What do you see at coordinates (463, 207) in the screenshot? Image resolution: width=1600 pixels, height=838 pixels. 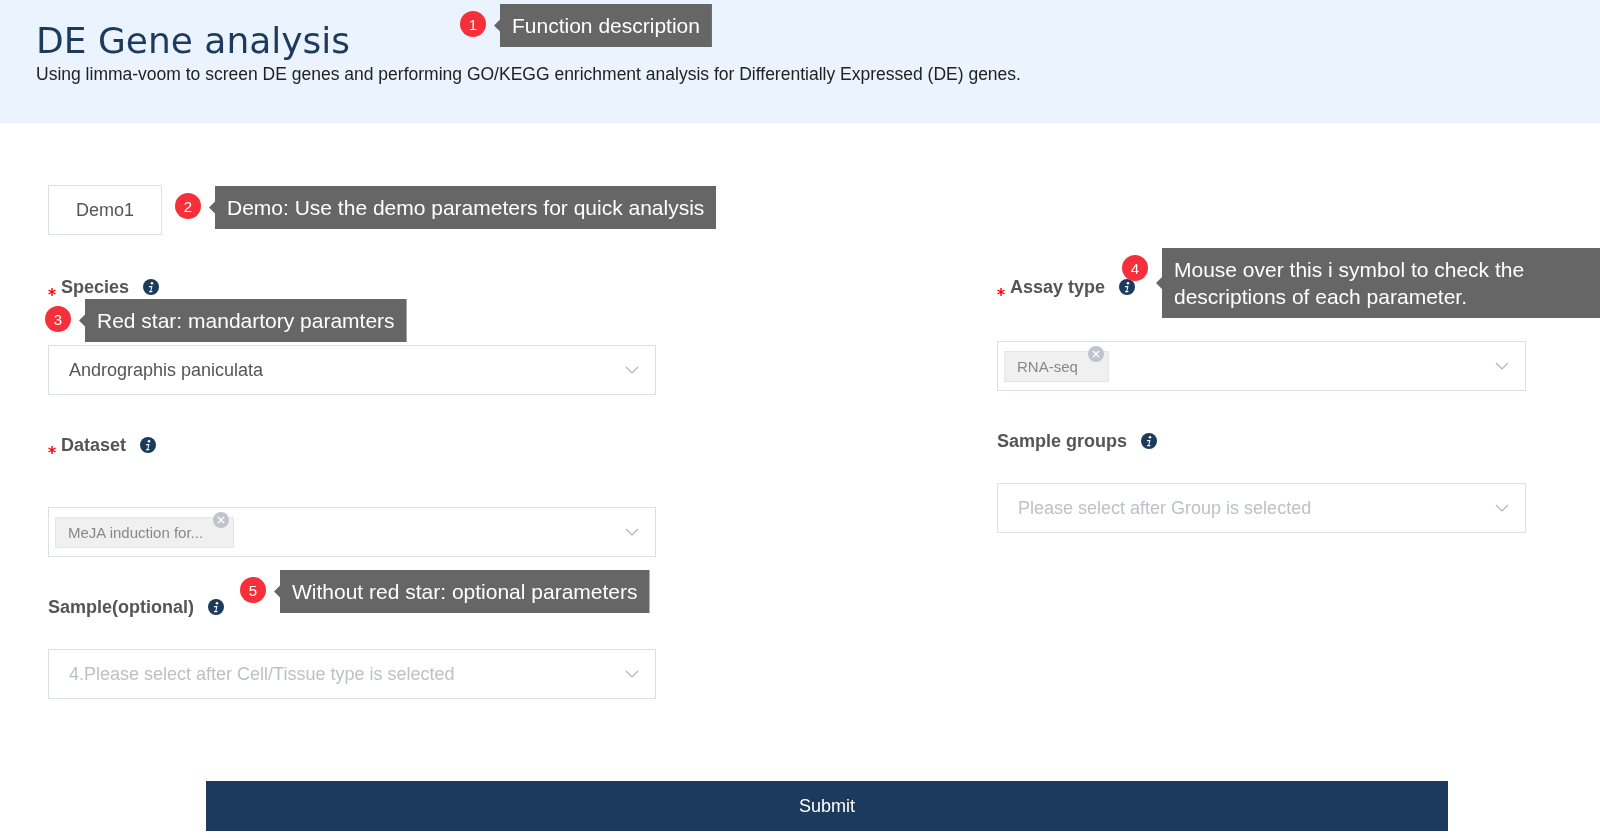 I see `callout-tooltip: Demo: Use the demo parameters for quick analysis` at bounding box center [463, 207].